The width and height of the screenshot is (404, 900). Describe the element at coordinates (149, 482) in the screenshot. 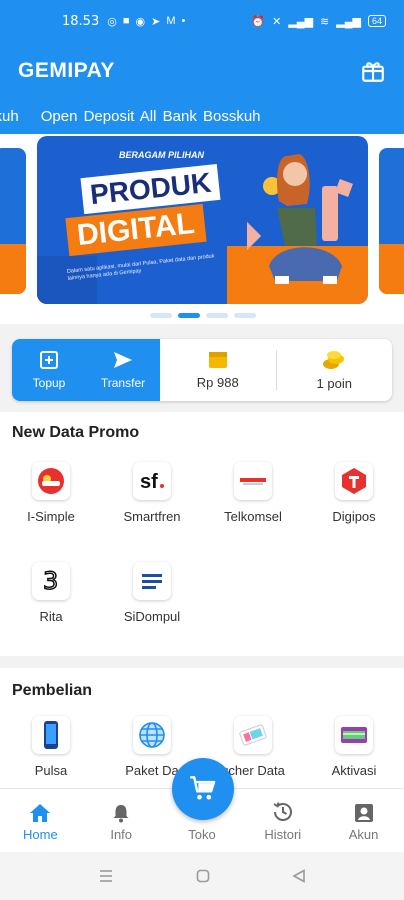

I see `svg-text: sf` at that location.